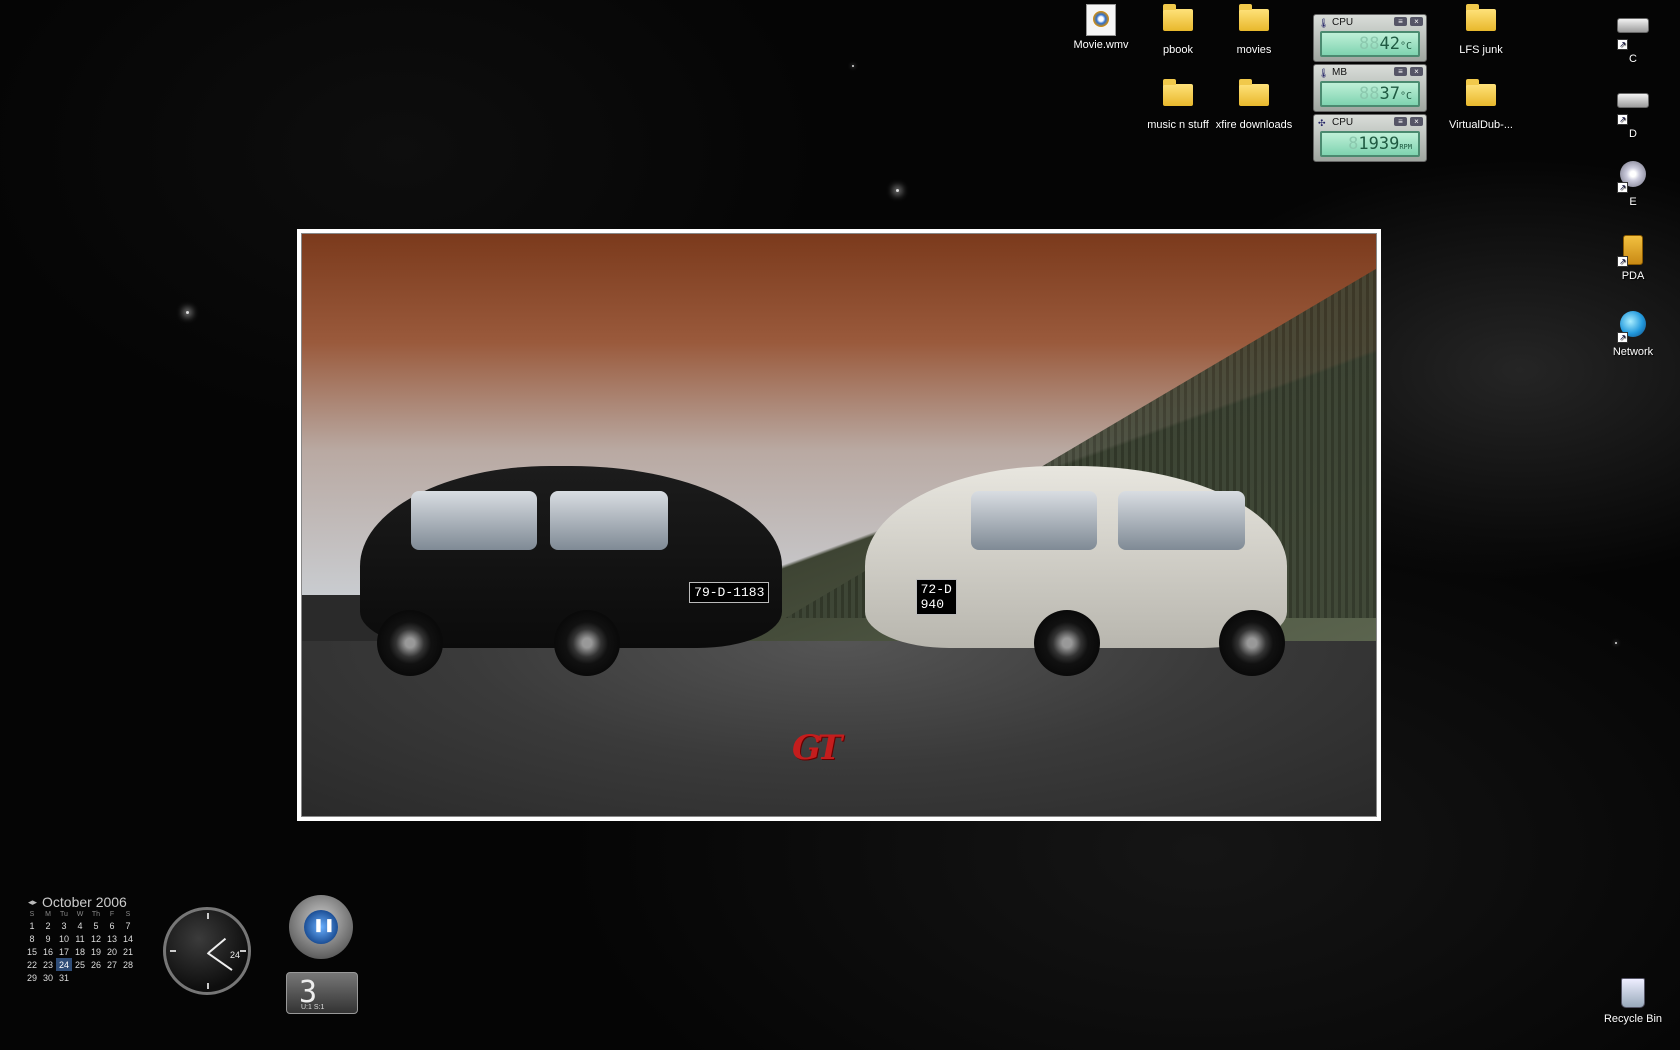 This screenshot has height=1050, width=1680. I want to click on counter-status: U:1 S:1, so click(313, 1007).